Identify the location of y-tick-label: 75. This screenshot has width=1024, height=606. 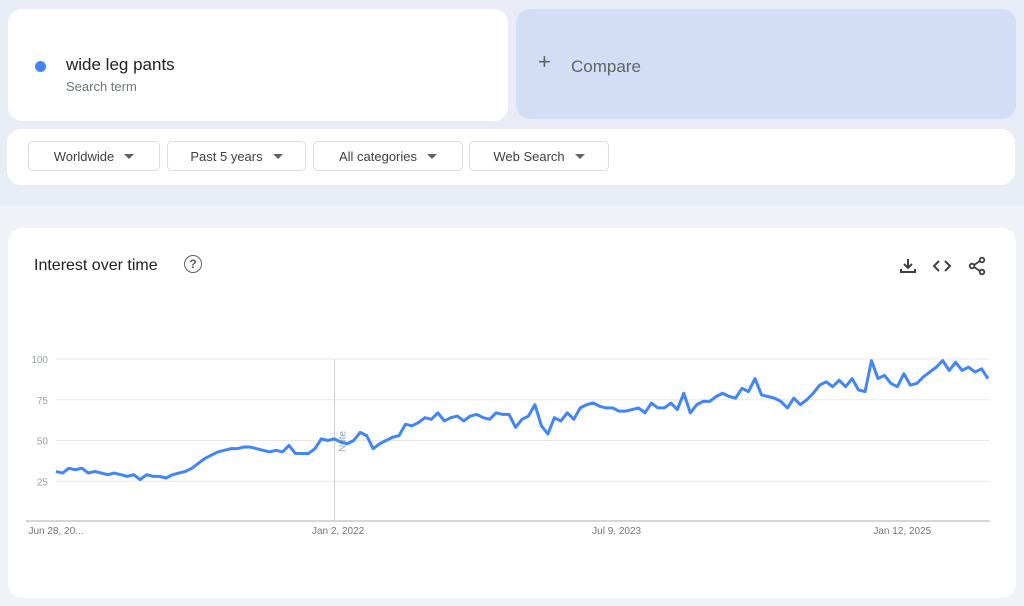
(43, 401).